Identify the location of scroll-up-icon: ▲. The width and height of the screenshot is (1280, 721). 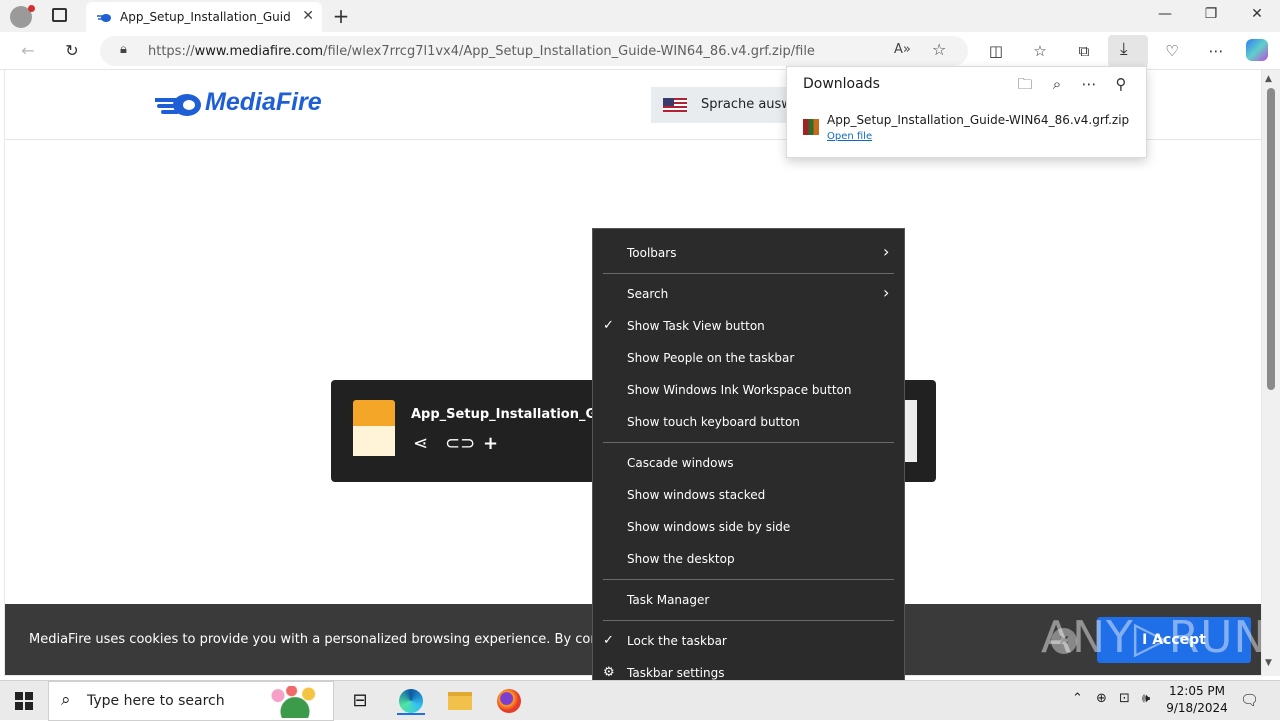
(1268, 79).